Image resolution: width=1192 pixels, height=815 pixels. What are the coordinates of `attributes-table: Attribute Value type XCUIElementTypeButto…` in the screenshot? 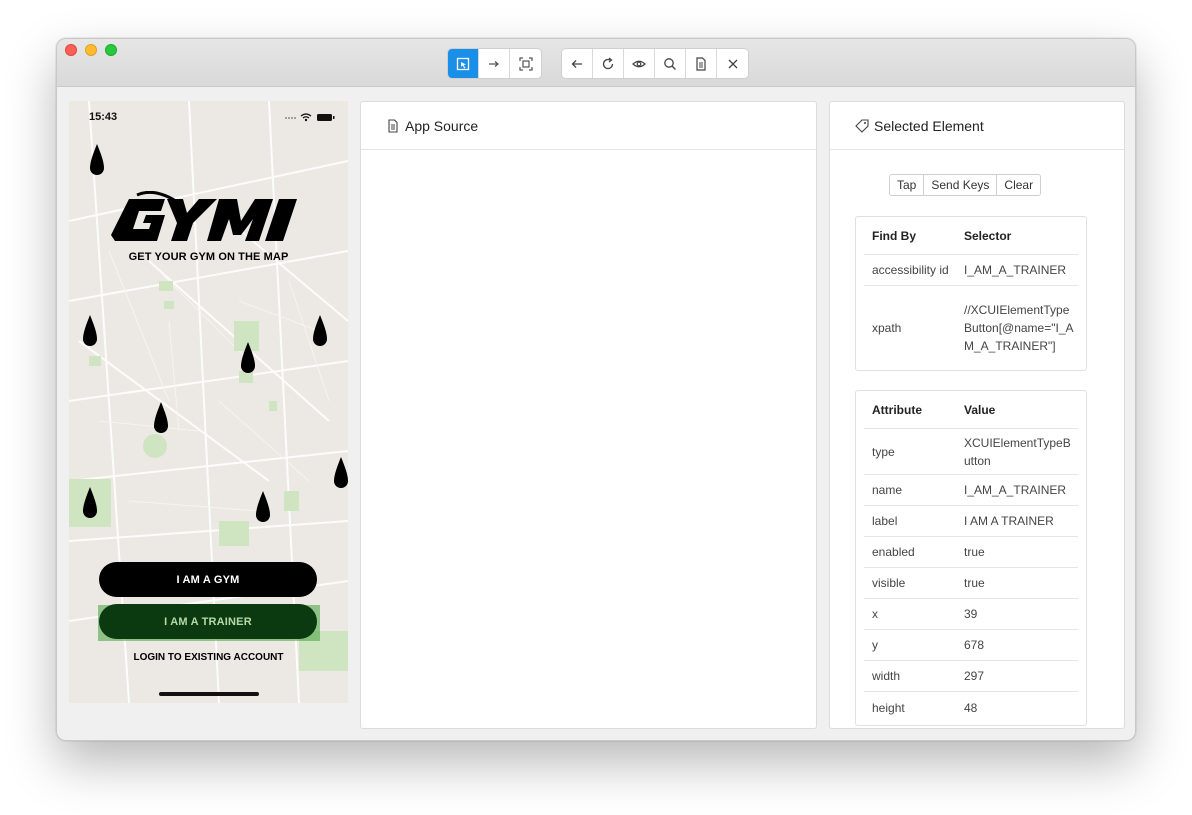 It's located at (971, 558).